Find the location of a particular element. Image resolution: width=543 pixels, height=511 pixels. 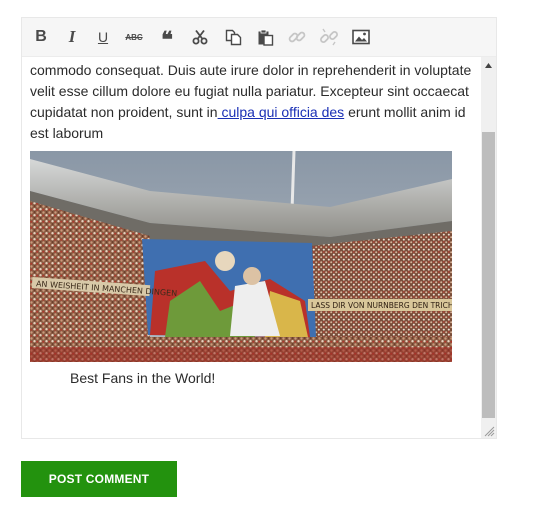

scroll-thumb is located at coordinates (488, 275).